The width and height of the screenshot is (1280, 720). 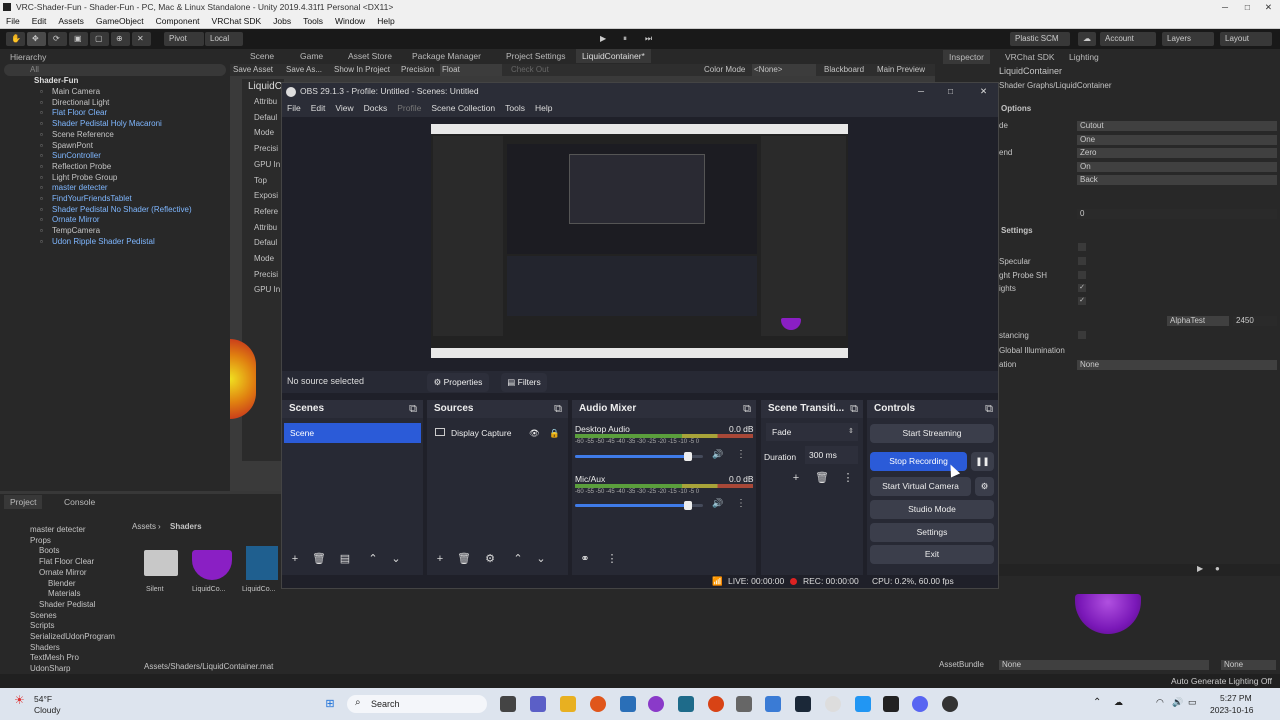 What do you see at coordinates (103, 241) in the screenshot?
I see `hierarchy-item: Udon Ripple Shader Pedistal` at bounding box center [103, 241].